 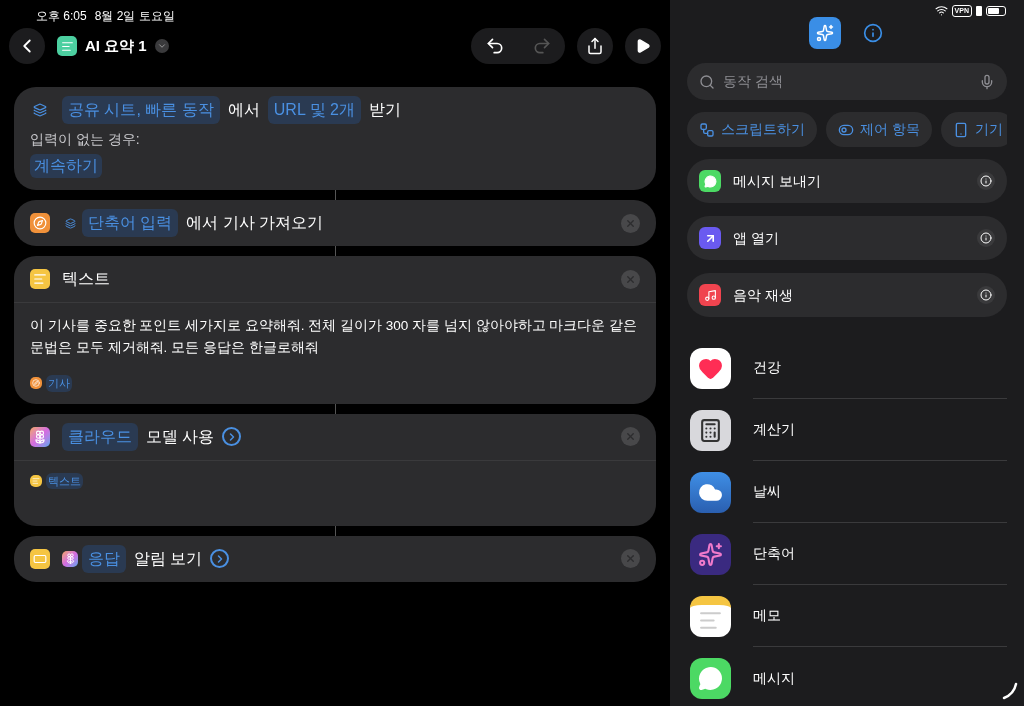 I want to click on undo-icon, so click(x=494, y=46).